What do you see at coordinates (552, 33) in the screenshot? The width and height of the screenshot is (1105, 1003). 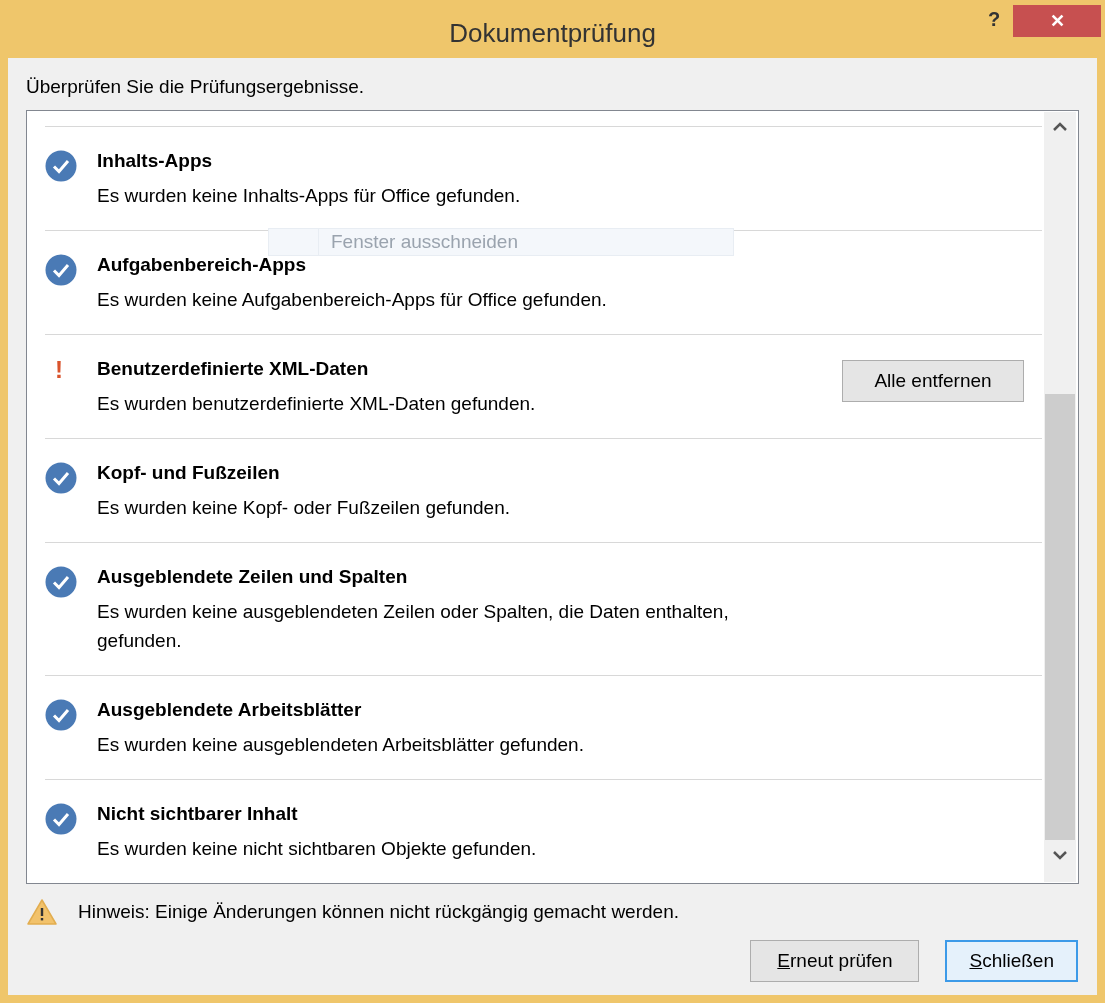 I see `window-title: Dokumentprüfung` at bounding box center [552, 33].